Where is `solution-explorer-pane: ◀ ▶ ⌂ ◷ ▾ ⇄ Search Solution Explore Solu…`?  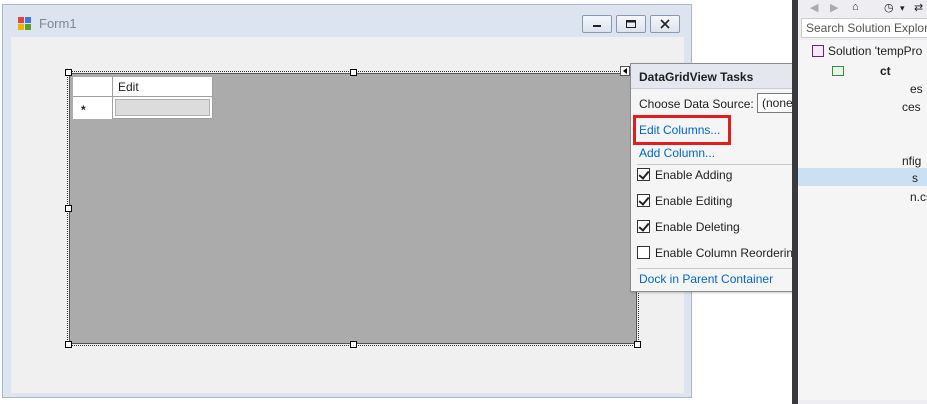
solution-explorer-pane: ◀ ▶ ⌂ ◷ ▾ ⇄ Search Solution Explore Solu… is located at coordinates (859, 202).